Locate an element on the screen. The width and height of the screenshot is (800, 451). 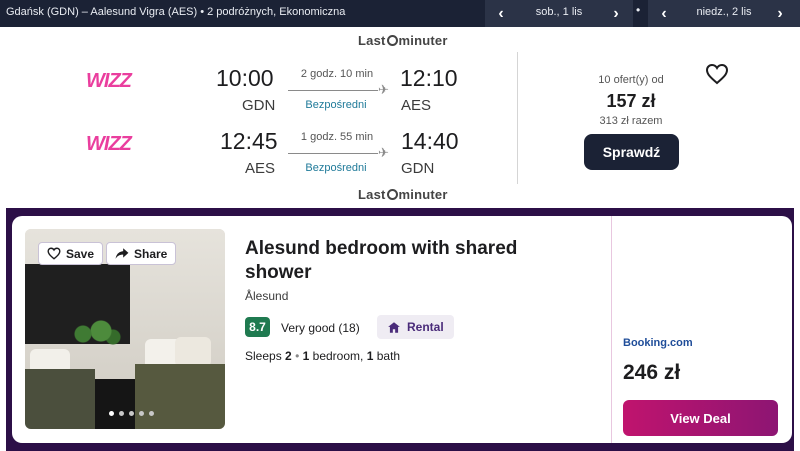
photo-carousel-dots is located at coordinates (131, 413).